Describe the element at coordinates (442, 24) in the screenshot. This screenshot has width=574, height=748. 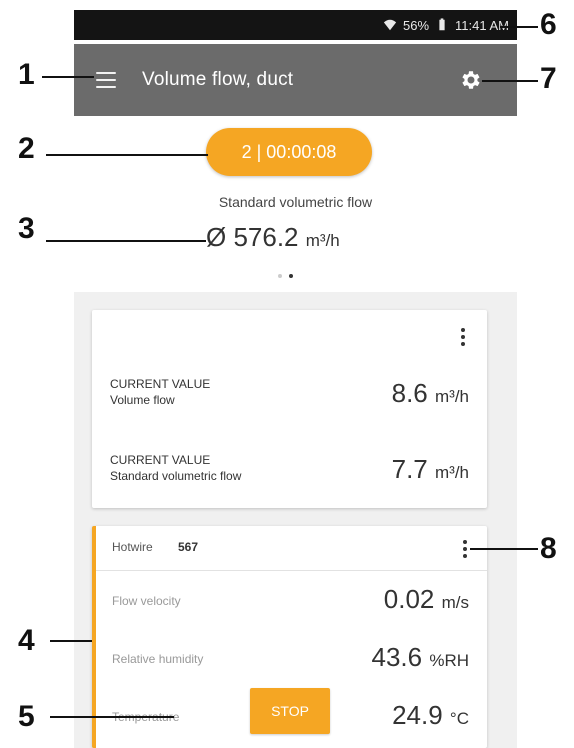
I see `battery-icon` at that location.